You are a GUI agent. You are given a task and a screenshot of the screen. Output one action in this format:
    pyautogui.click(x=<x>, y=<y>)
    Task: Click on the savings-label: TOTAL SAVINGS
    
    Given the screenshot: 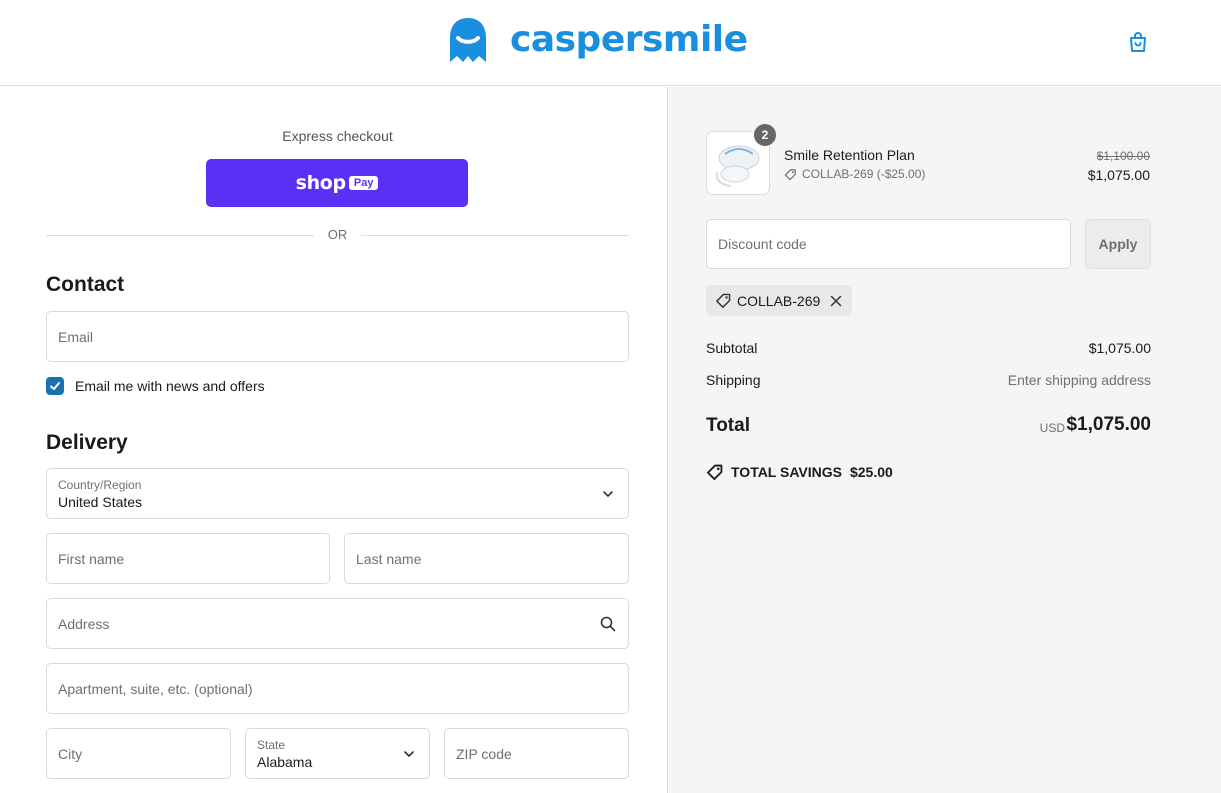 What is the action you would take?
    pyautogui.click(x=786, y=472)
    